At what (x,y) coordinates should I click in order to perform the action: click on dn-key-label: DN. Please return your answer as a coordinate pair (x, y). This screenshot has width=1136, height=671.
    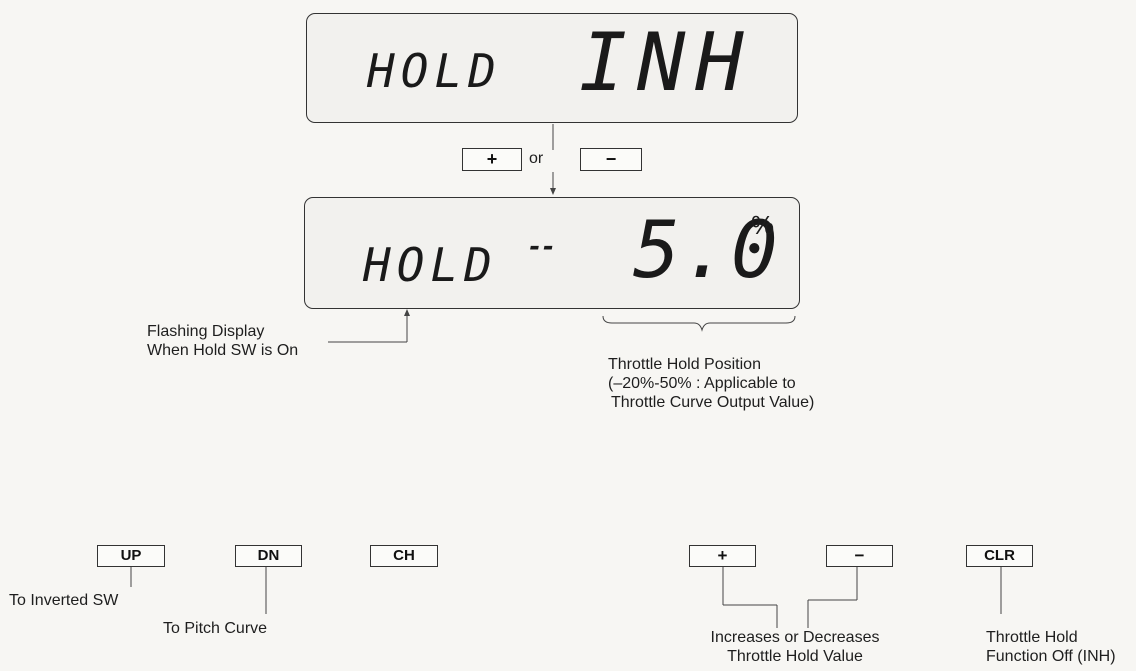
    Looking at the image, I should click on (268, 555).